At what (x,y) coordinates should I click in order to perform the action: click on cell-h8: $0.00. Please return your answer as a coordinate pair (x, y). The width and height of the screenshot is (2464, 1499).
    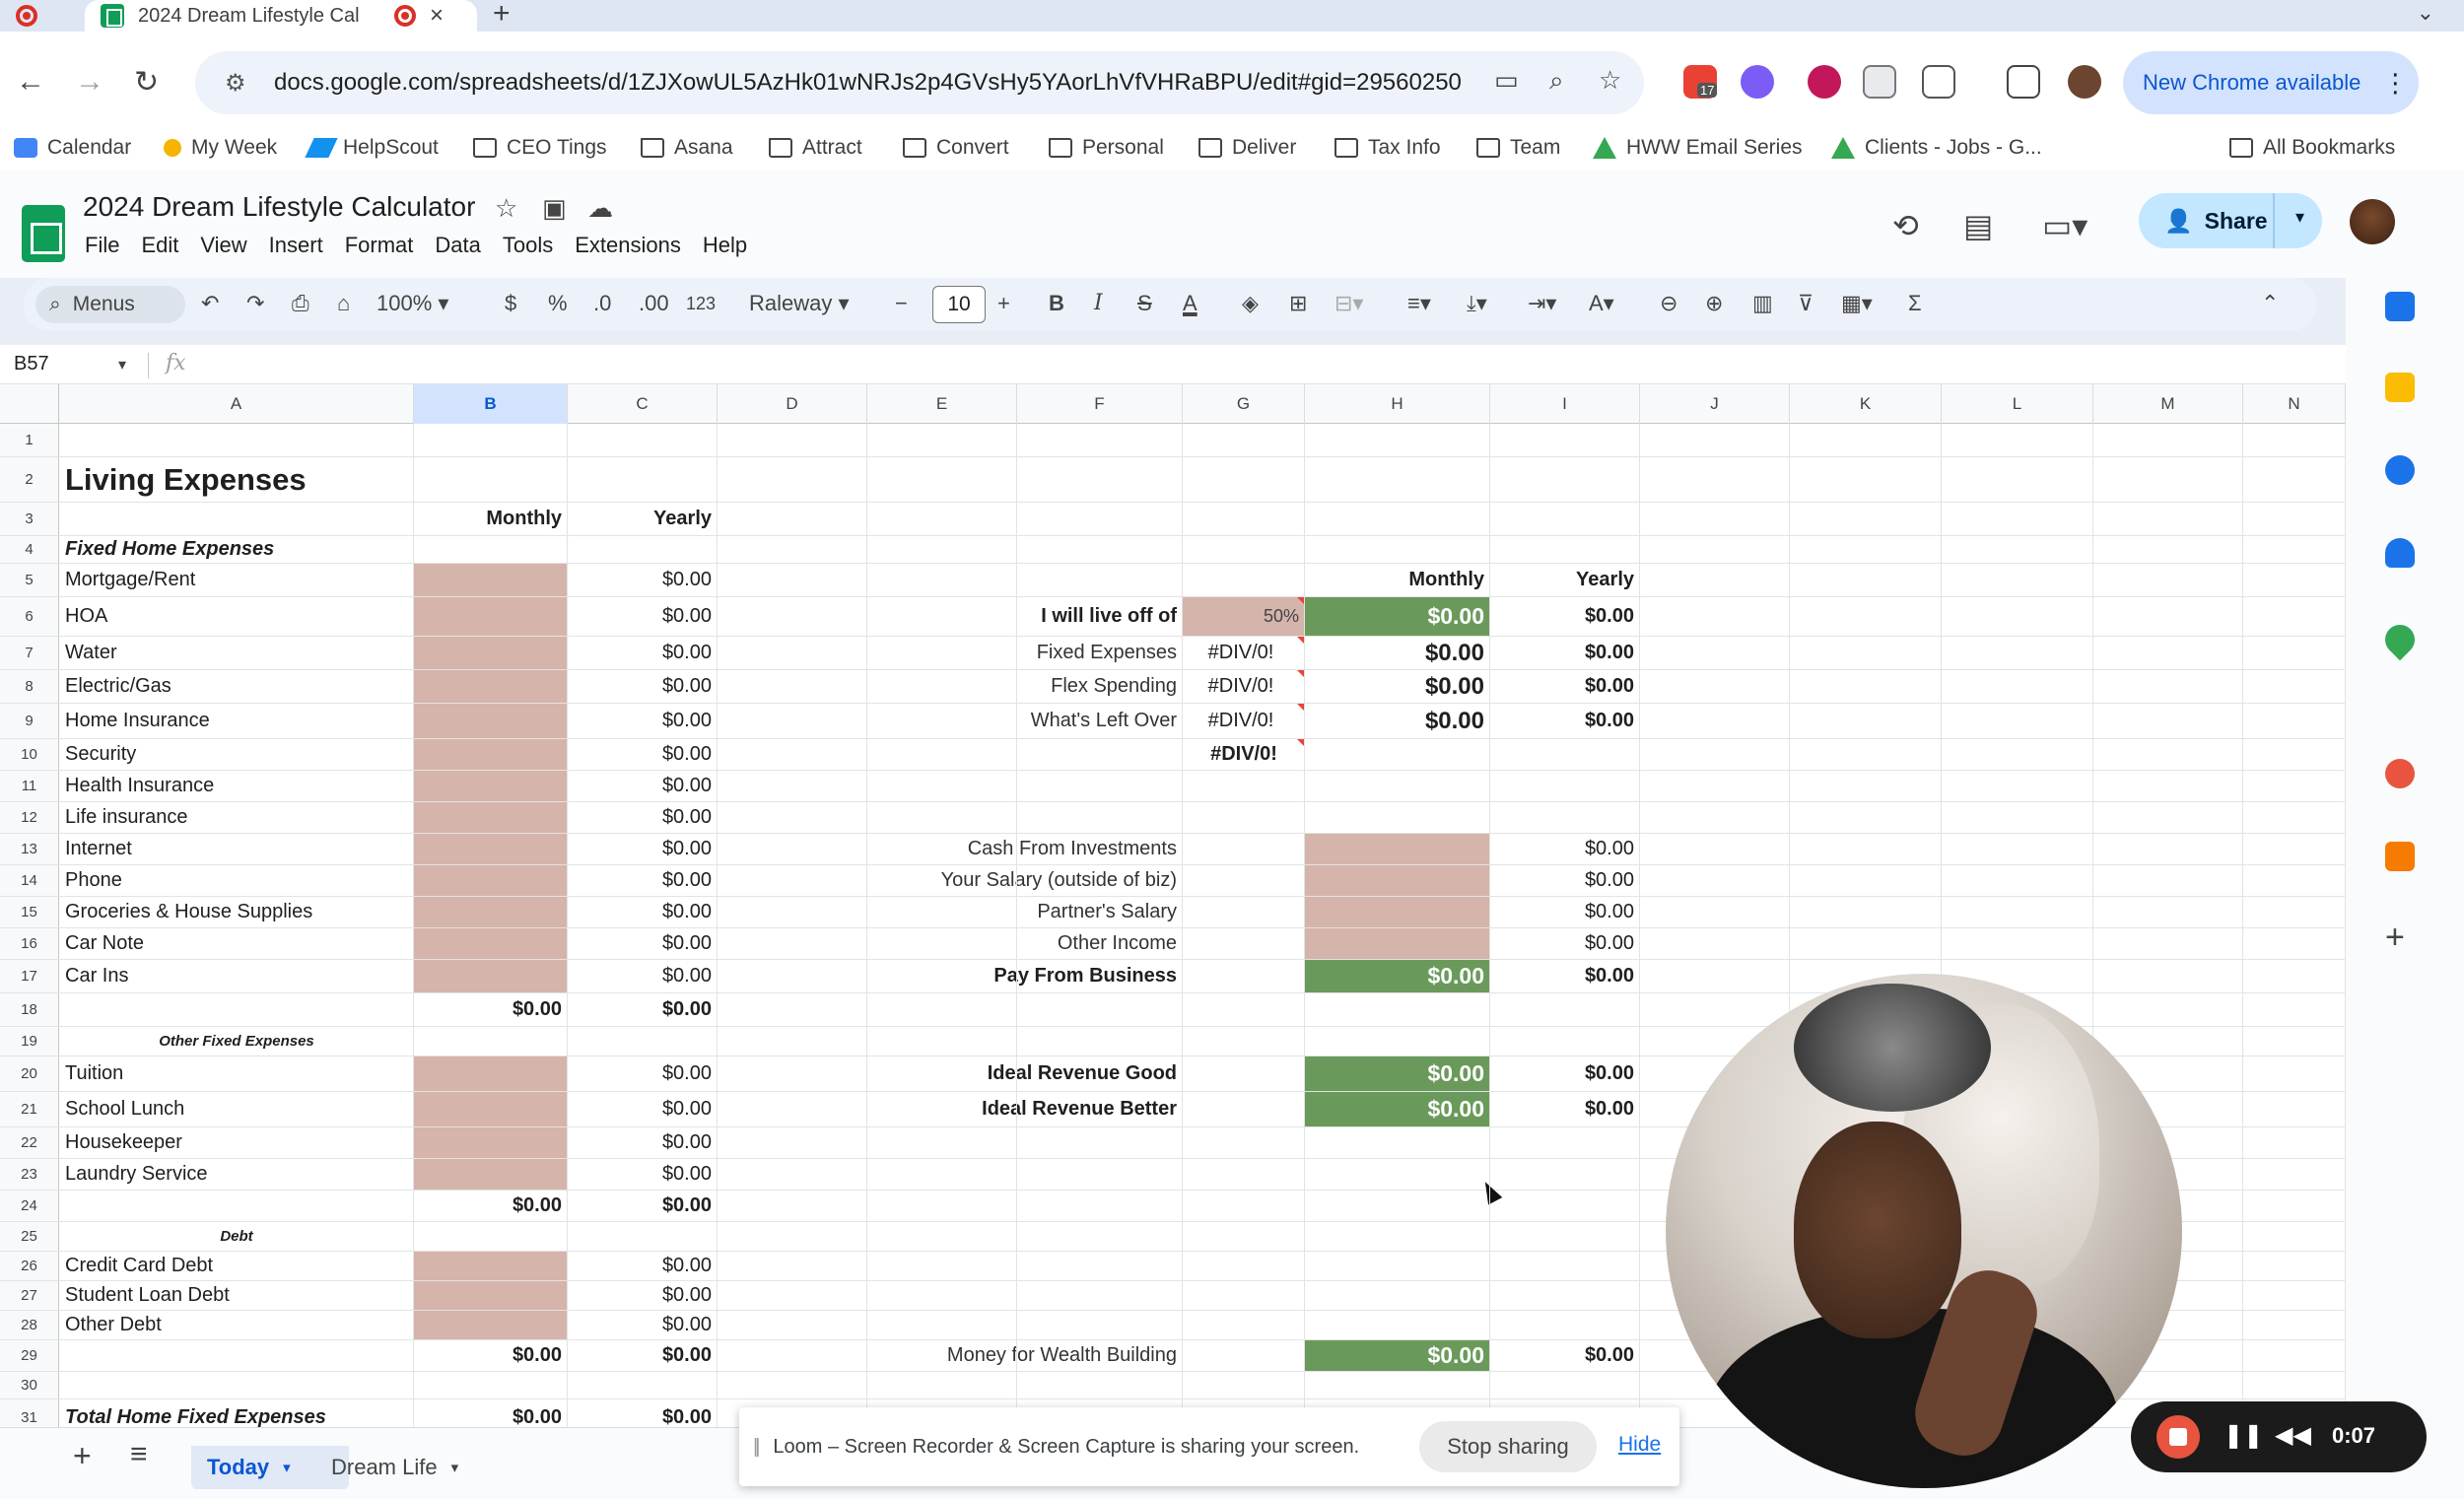
    Looking at the image, I should click on (1397, 687).